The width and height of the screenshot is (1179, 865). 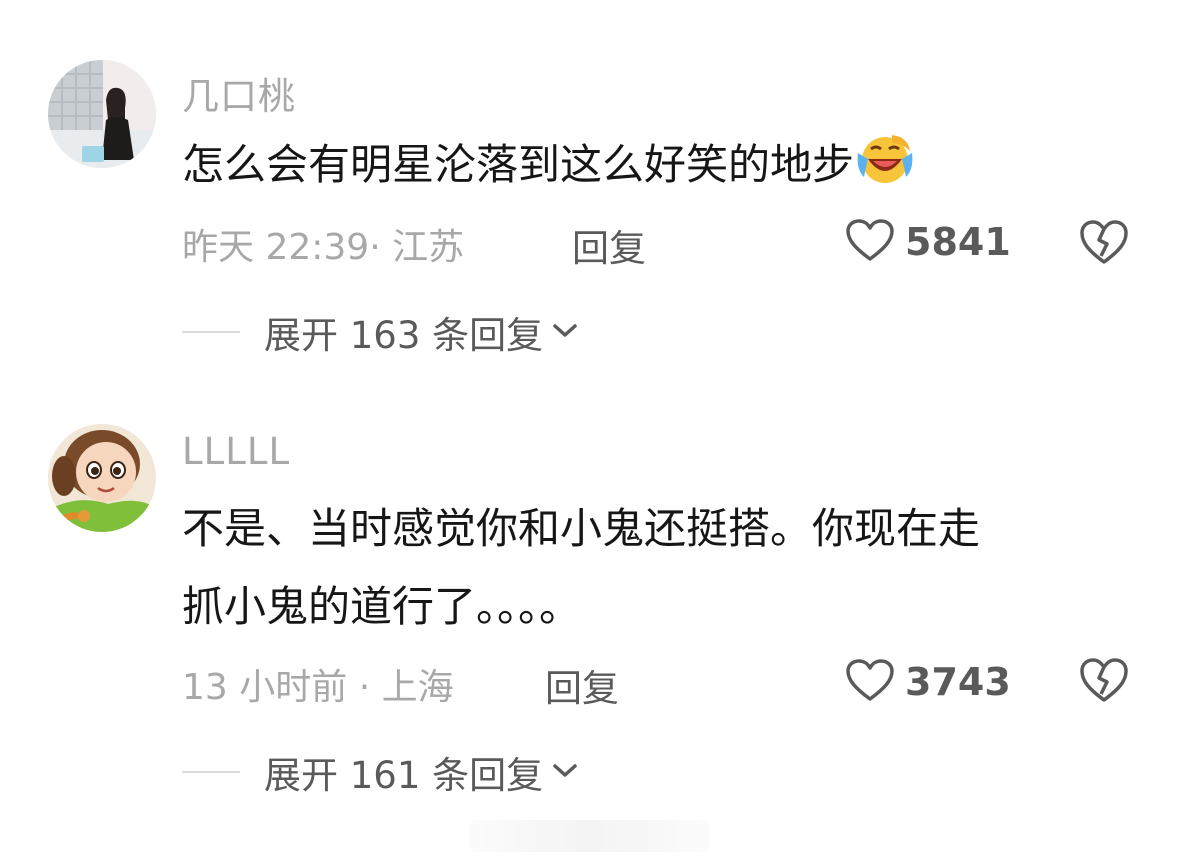 I want to click on watermark-blur, so click(x=590, y=836).